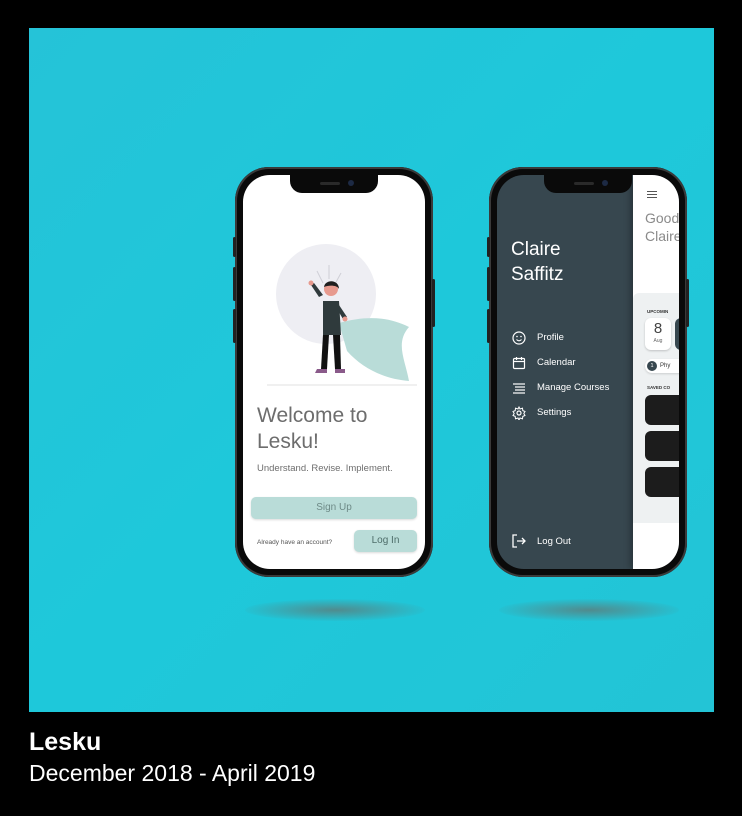 This screenshot has height=816, width=742. I want to click on date-card: 8 Aug, so click(658, 334).